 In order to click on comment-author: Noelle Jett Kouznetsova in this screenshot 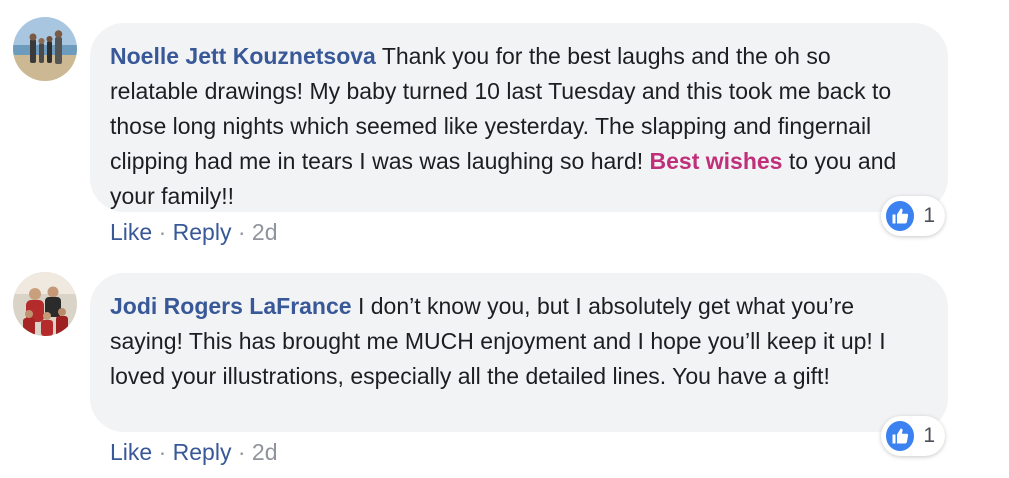, I will do `click(243, 56)`.